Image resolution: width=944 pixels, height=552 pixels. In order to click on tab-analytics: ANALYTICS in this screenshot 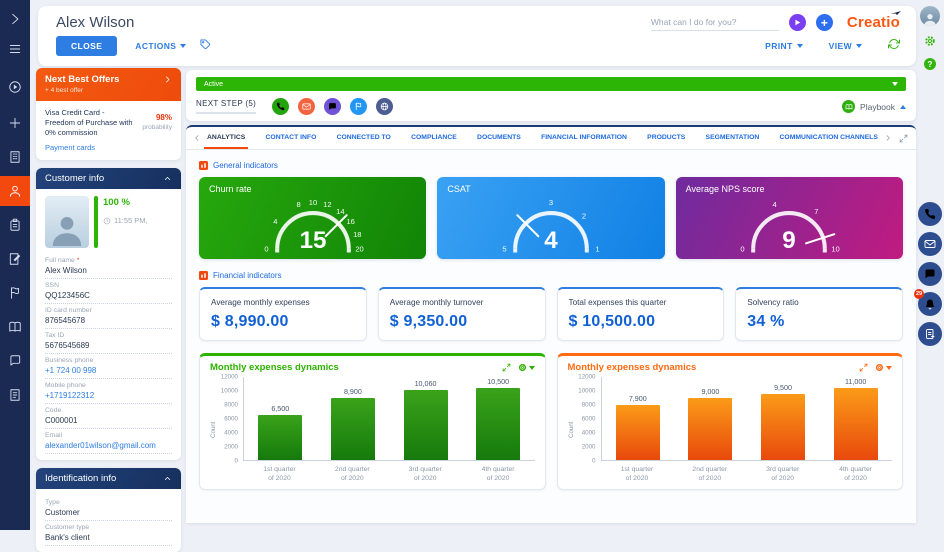, I will do `click(226, 138)`.